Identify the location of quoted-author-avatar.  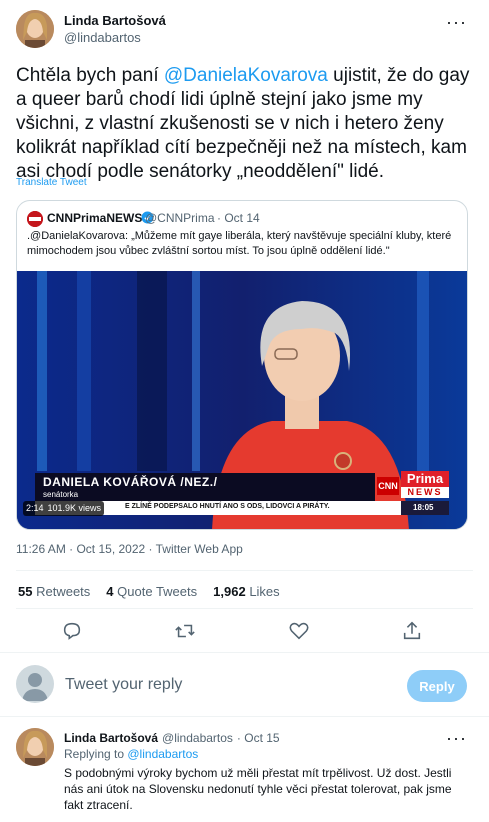
(35, 219).